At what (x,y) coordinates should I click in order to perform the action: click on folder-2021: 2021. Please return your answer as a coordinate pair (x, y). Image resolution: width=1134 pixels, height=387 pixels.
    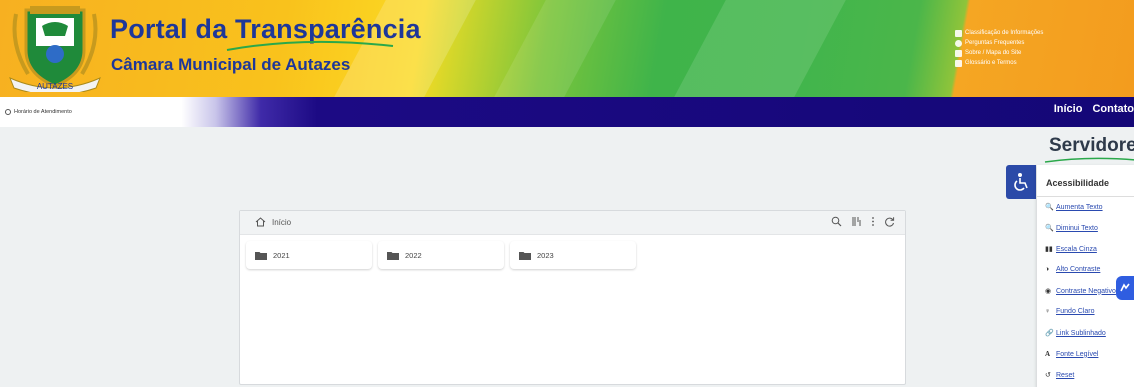
    Looking at the image, I should click on (309, 255).